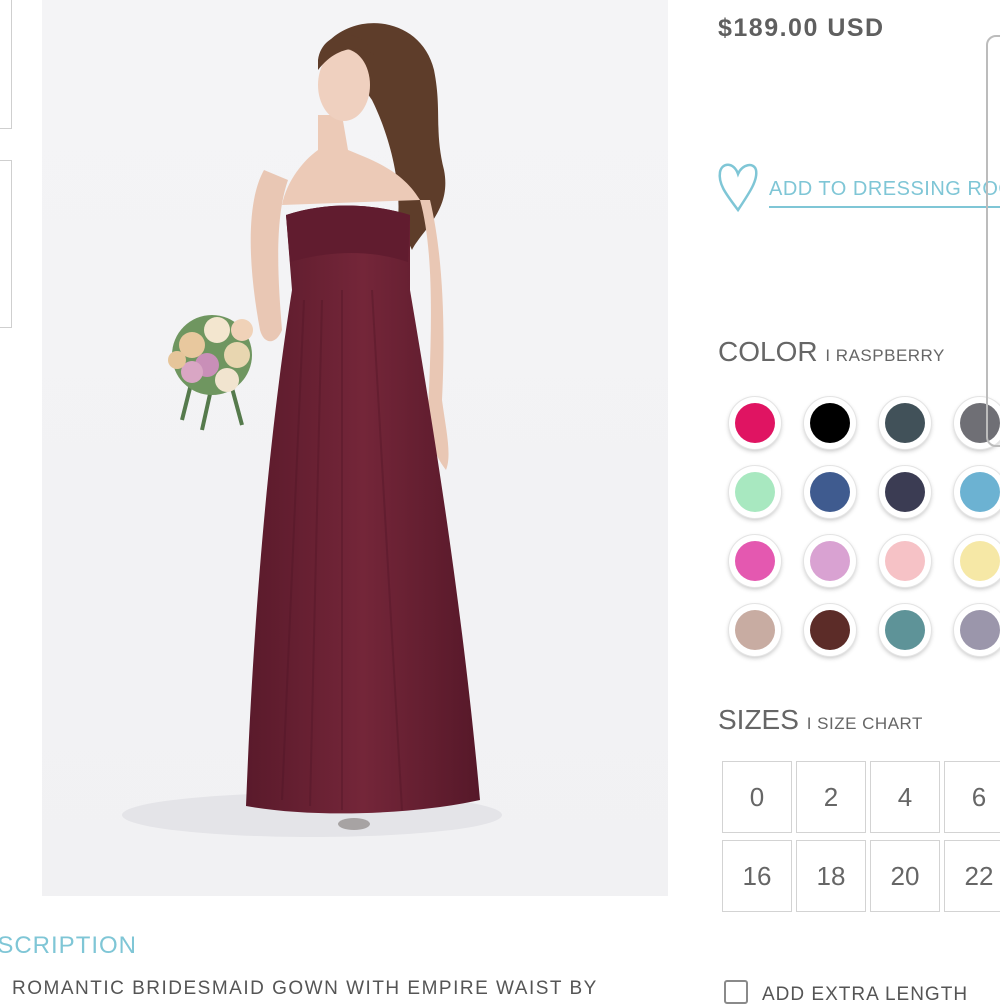 Image resolution: width=1000 pixels, height=1006 pixels. I want to click on size-option: 16, so click(757, 876).